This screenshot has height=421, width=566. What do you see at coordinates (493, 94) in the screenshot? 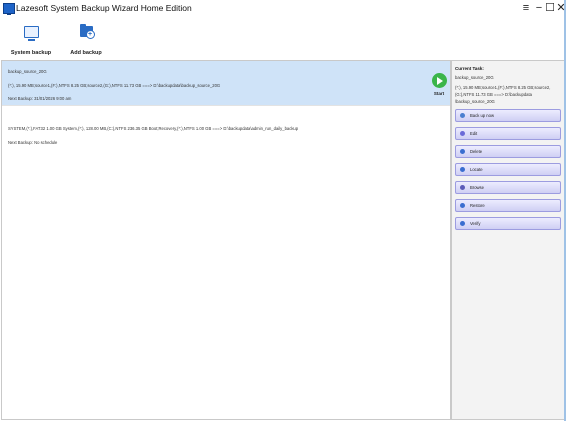
I see `current-task-detail-2: (G:),NTFS 11.73 GB ===> D:\backupdata` at bounding box center [493, 94].